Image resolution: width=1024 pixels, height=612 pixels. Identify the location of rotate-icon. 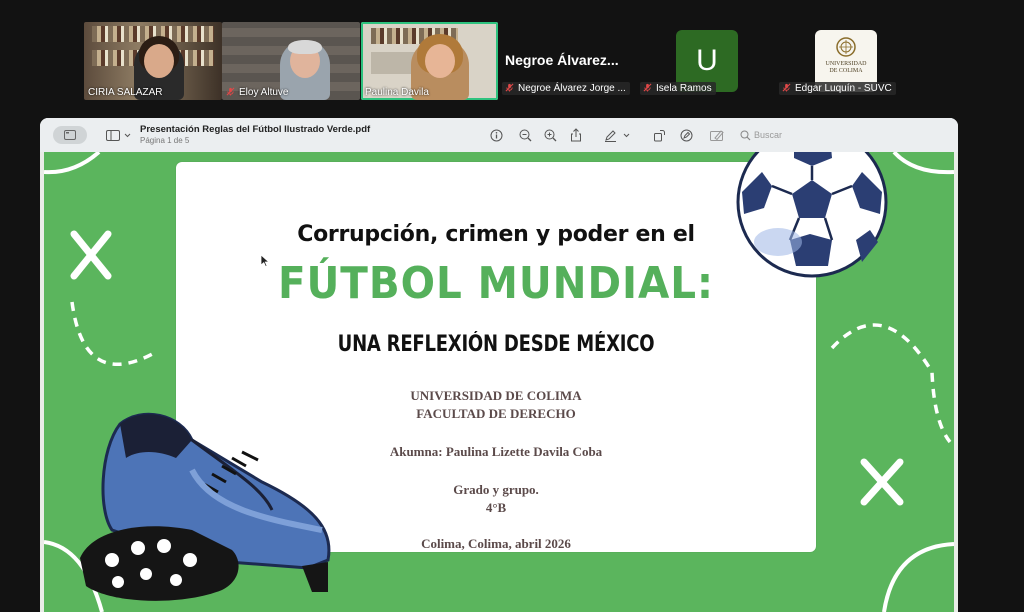
(659, 135).